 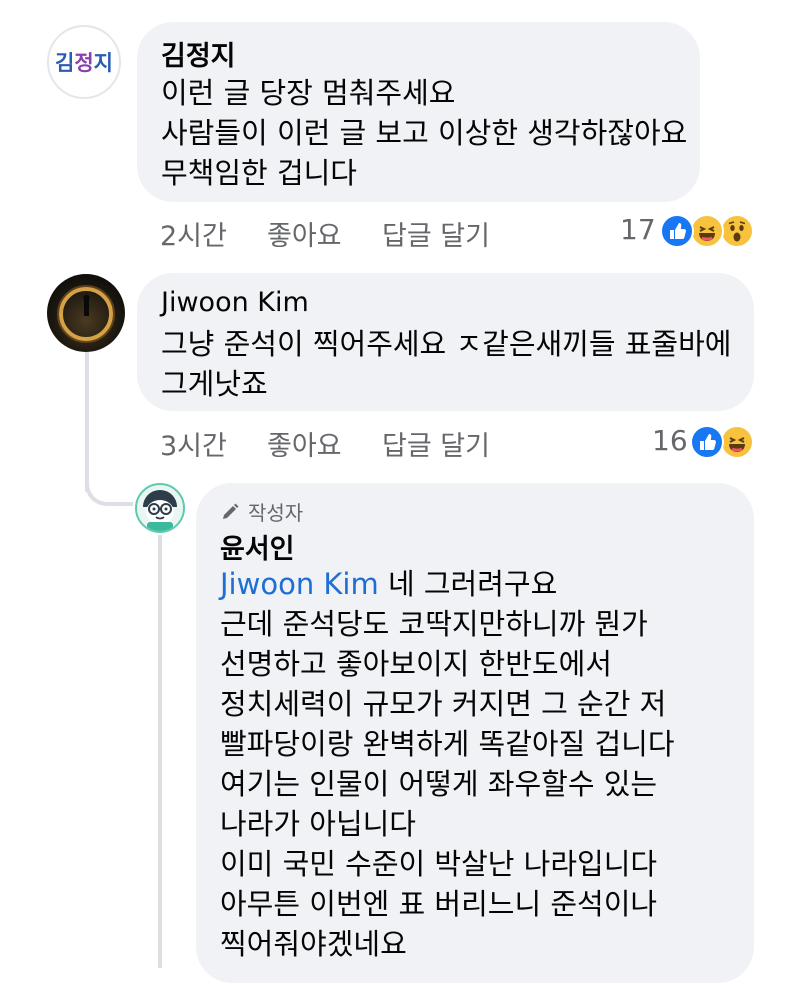 What do you see at coordinates (439, 864) in the screenshot?
I see `comment-text-line: 이미 국민 수준이 박살난 나라입니다` at bounding box center [439, 864].